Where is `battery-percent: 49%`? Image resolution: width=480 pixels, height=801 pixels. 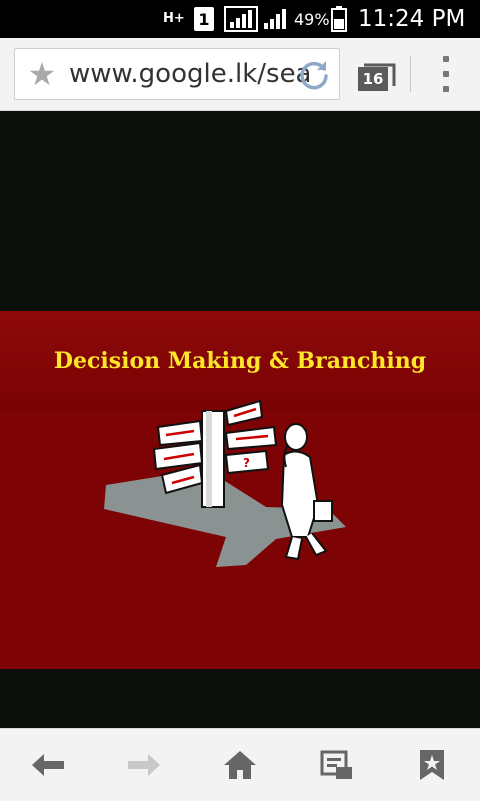 battery-percent: 49% is located at coordinates (312, 19).